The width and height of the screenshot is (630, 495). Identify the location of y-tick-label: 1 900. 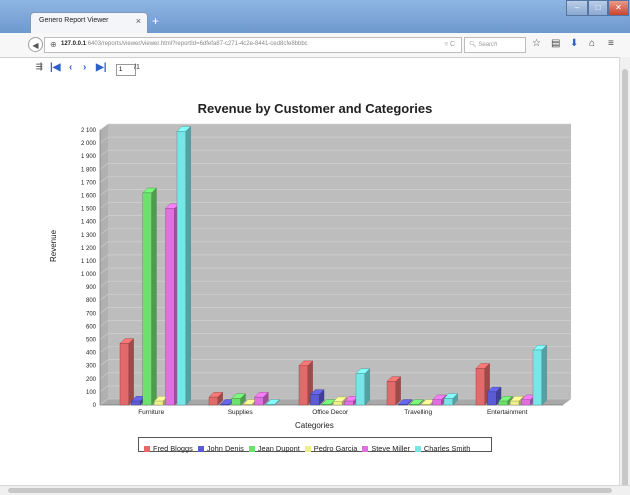
(89, 157).